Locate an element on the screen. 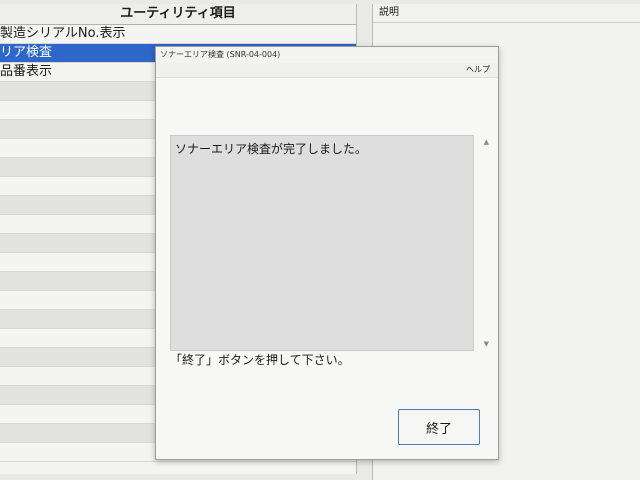 This screenshot has width=640, height=480. help-menu-item: ヘルプ is located at coordinates (478, 69).